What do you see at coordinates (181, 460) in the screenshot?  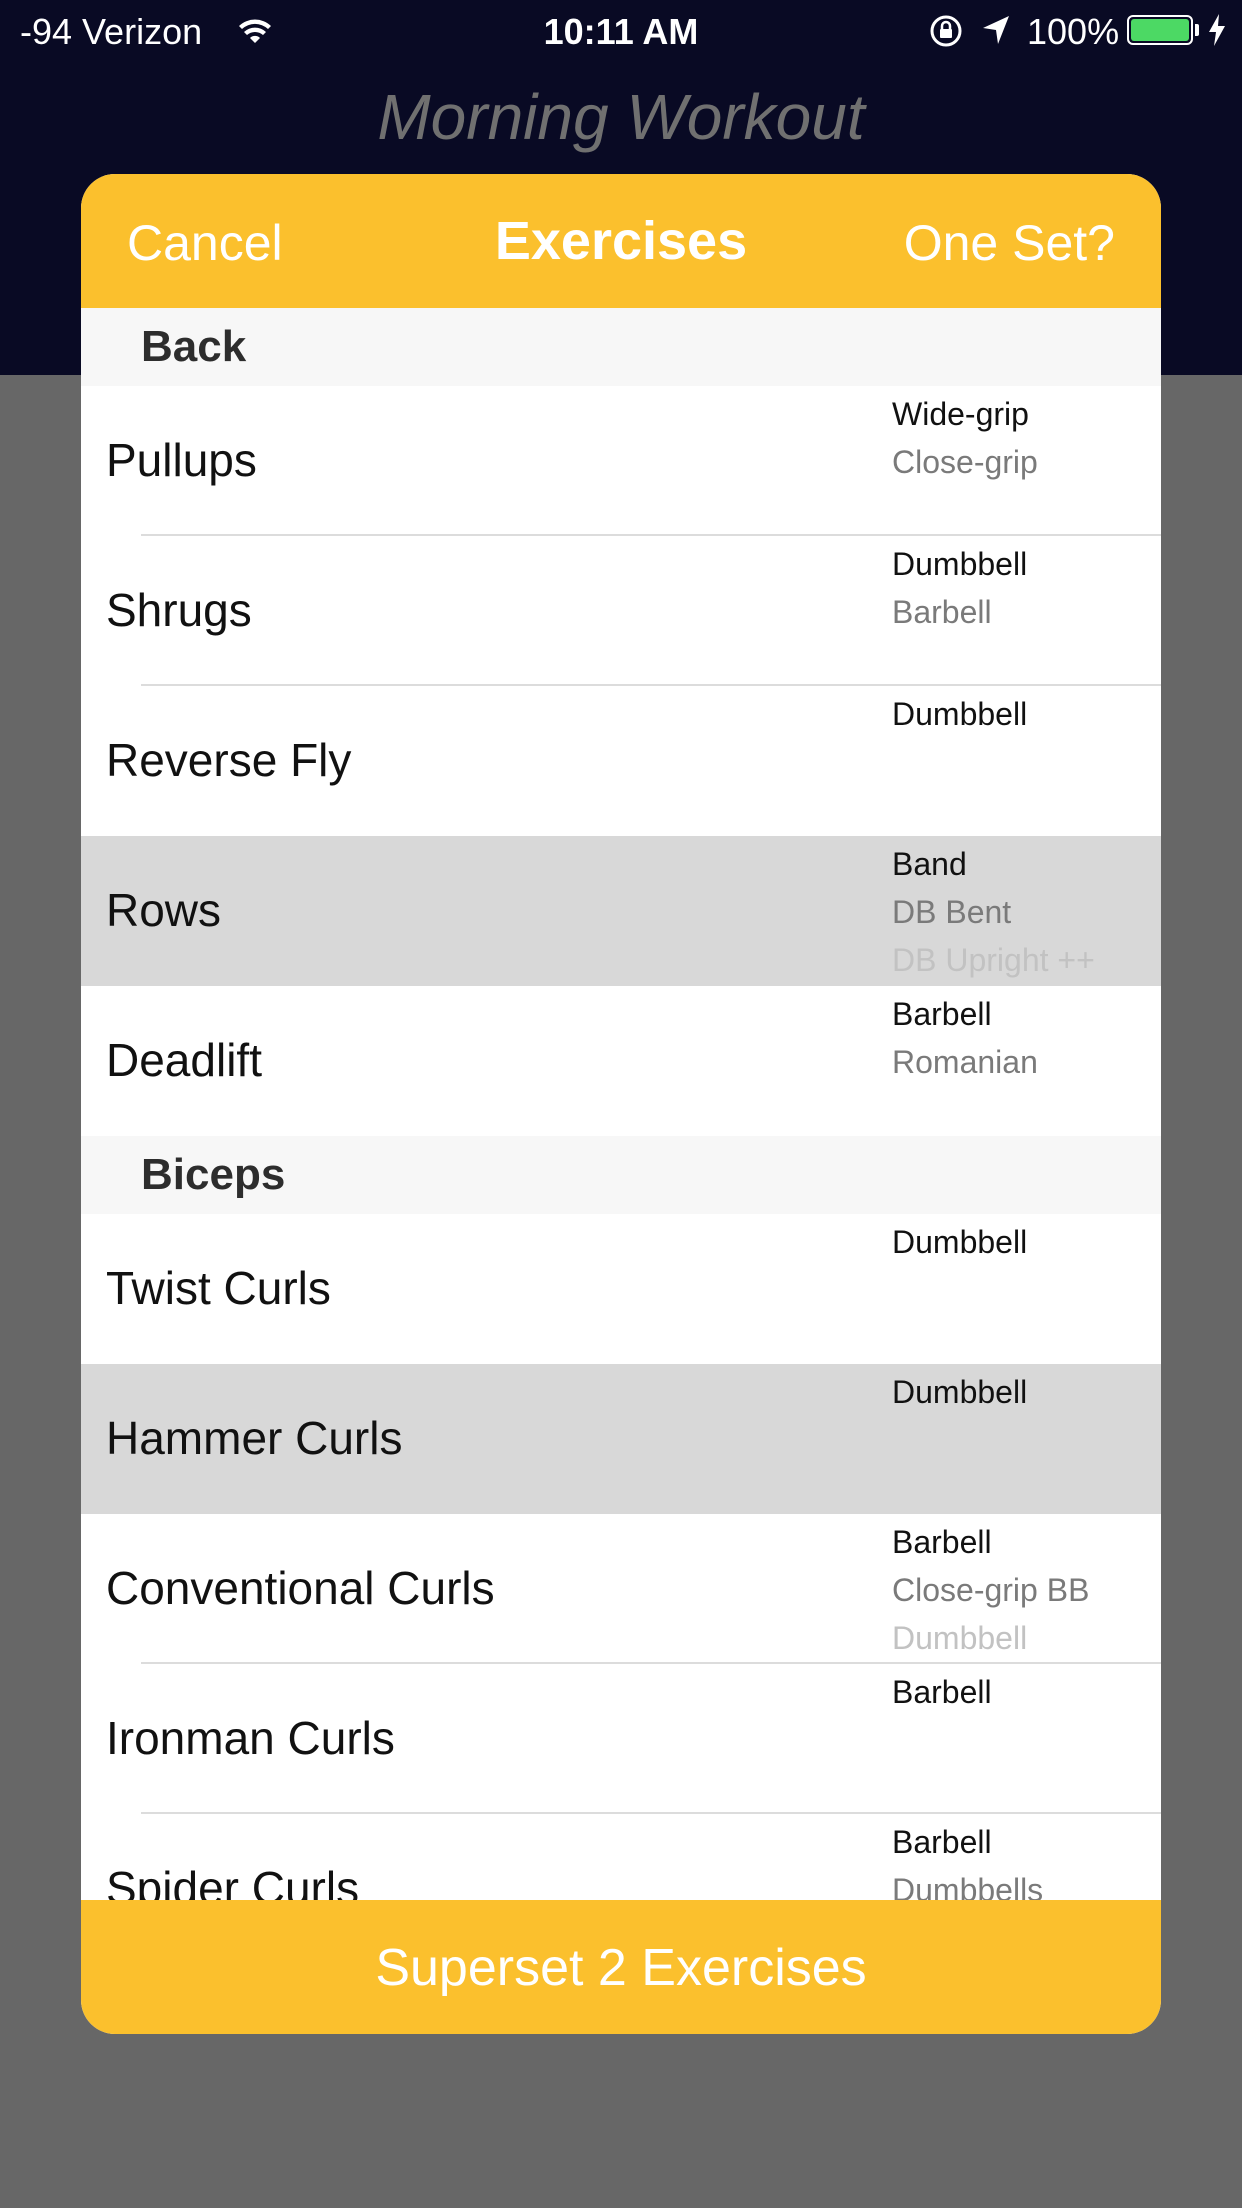 I see `exercise-name: Pullups` at bounding box center [181, 460].